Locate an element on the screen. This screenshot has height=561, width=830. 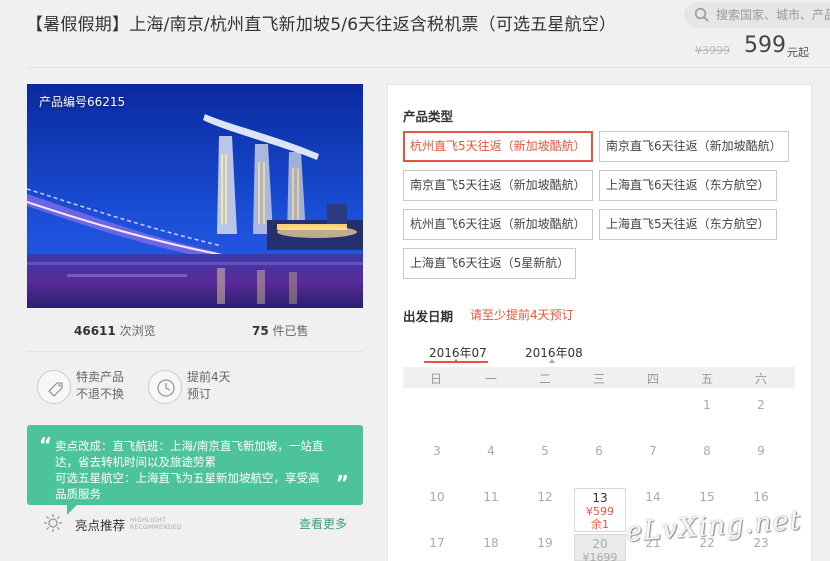
selling-point-line3: 可选五星航空：上海直飞为五星新加坡航空，享受高 is located at coordinates (187, 478).